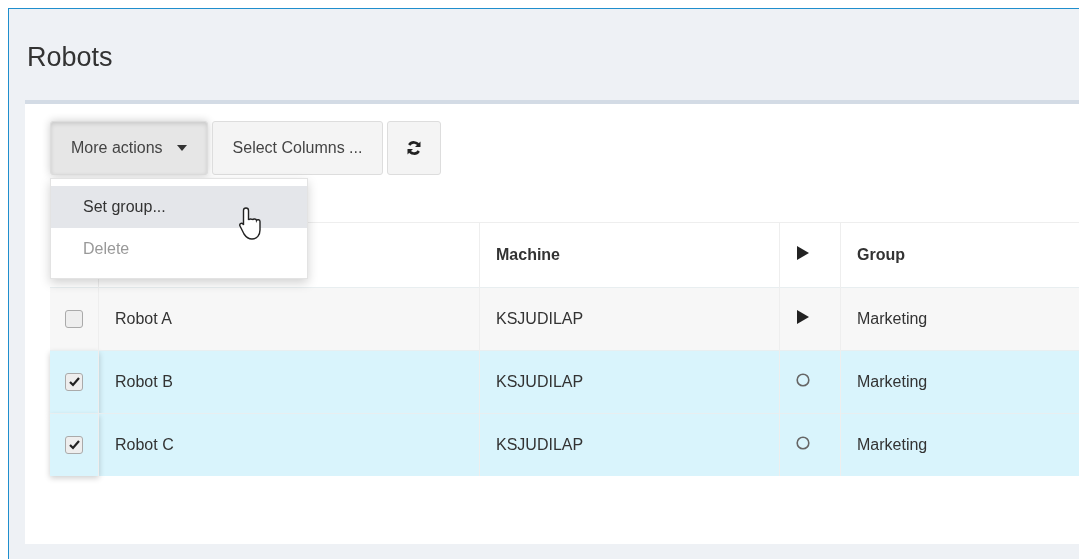 The image size is (1079, 559). I want to click on column-header: Group, so click(881, 254).